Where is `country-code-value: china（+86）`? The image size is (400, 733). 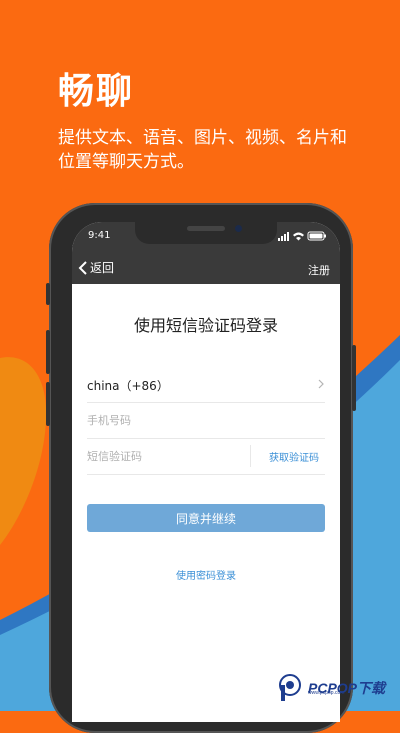
country-code-value: china（+86） is located at coordinates (128, 386).